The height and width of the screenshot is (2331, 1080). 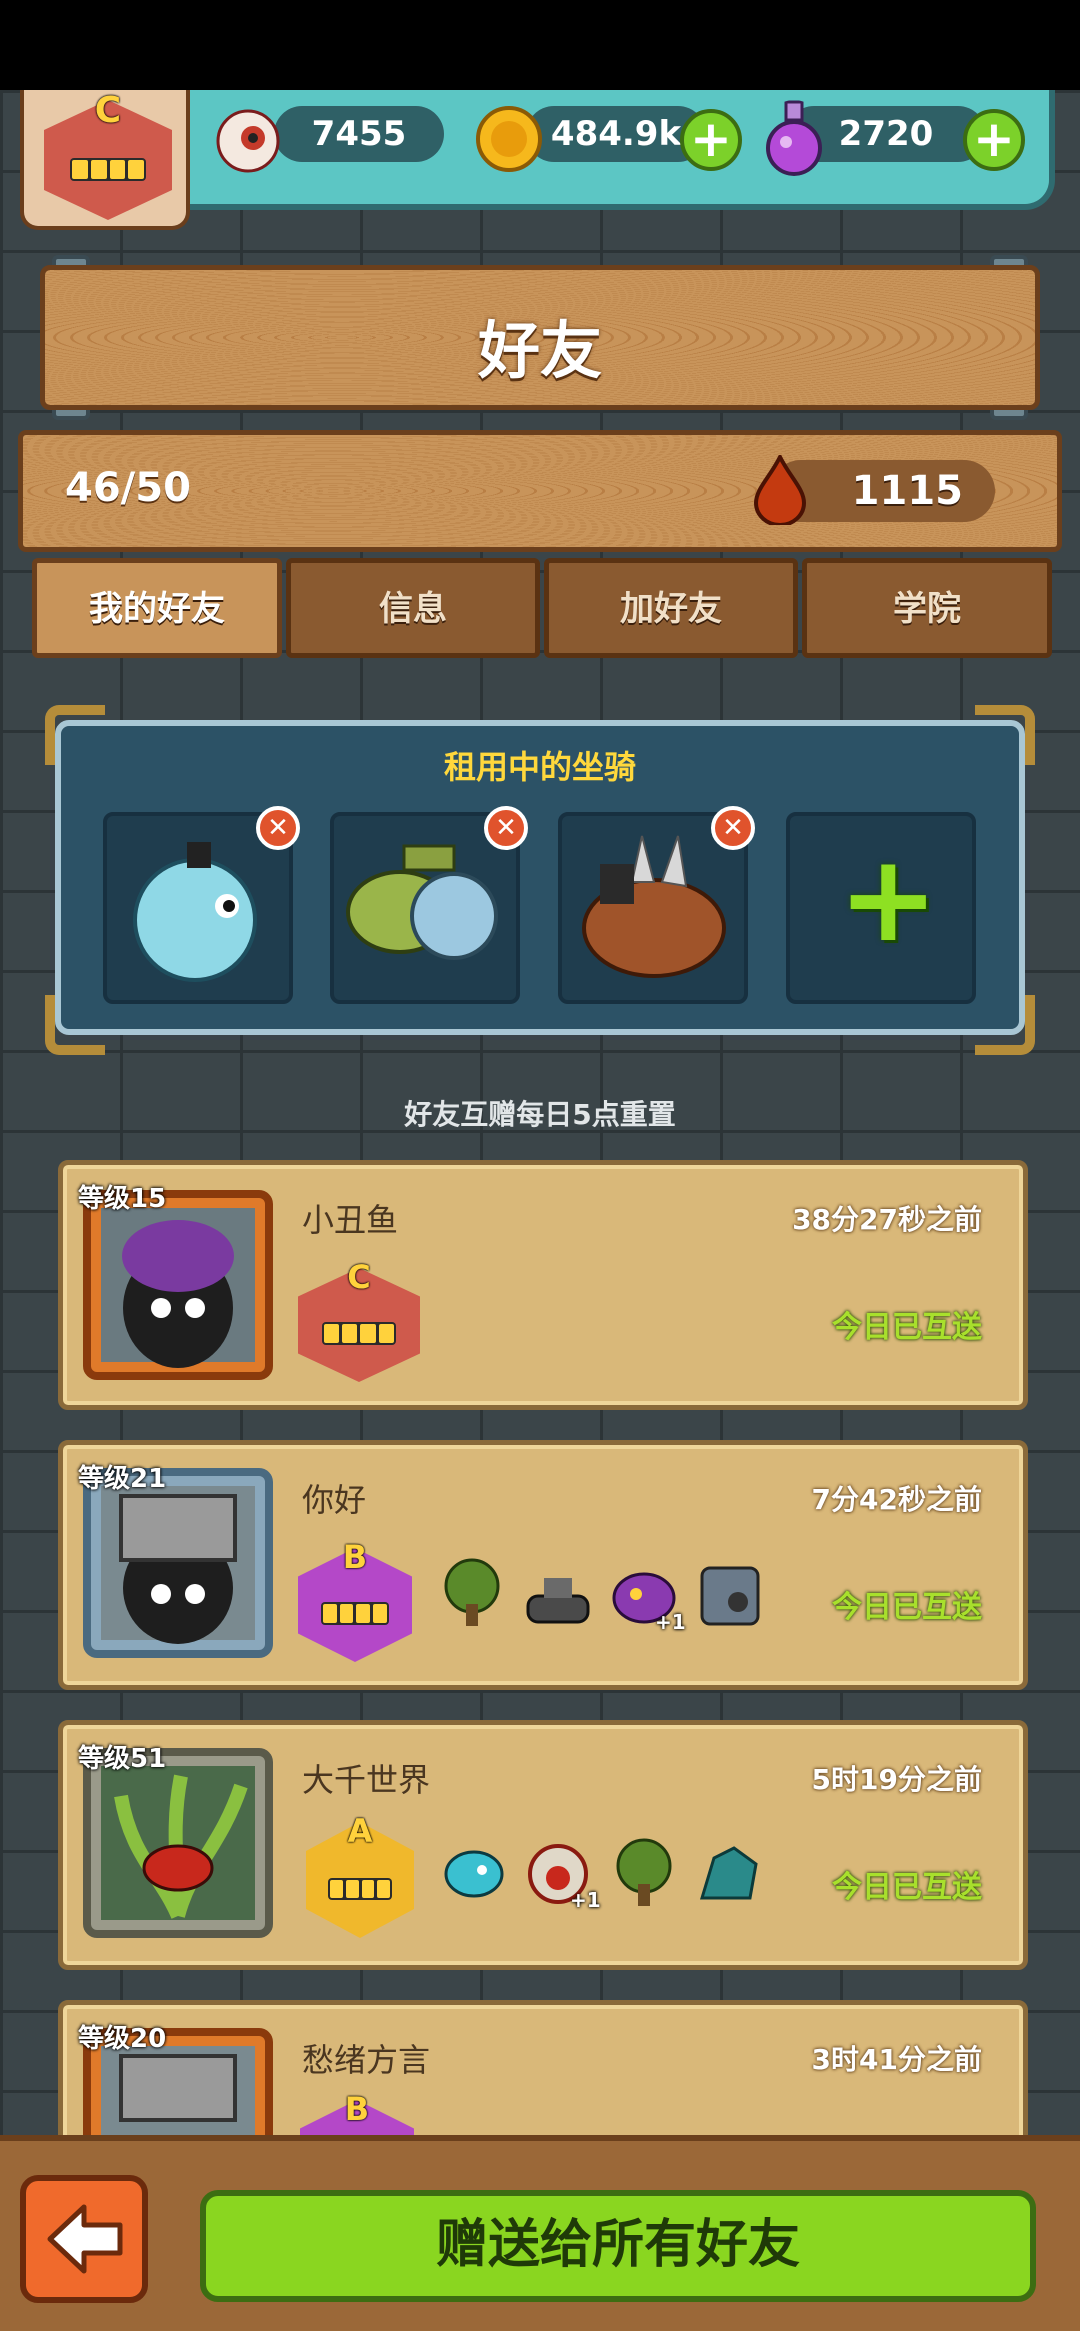 What do you see at coordinates (248, 141) in the screenshot?
I see `eyeball-icon` at bounding box center [248, 141].